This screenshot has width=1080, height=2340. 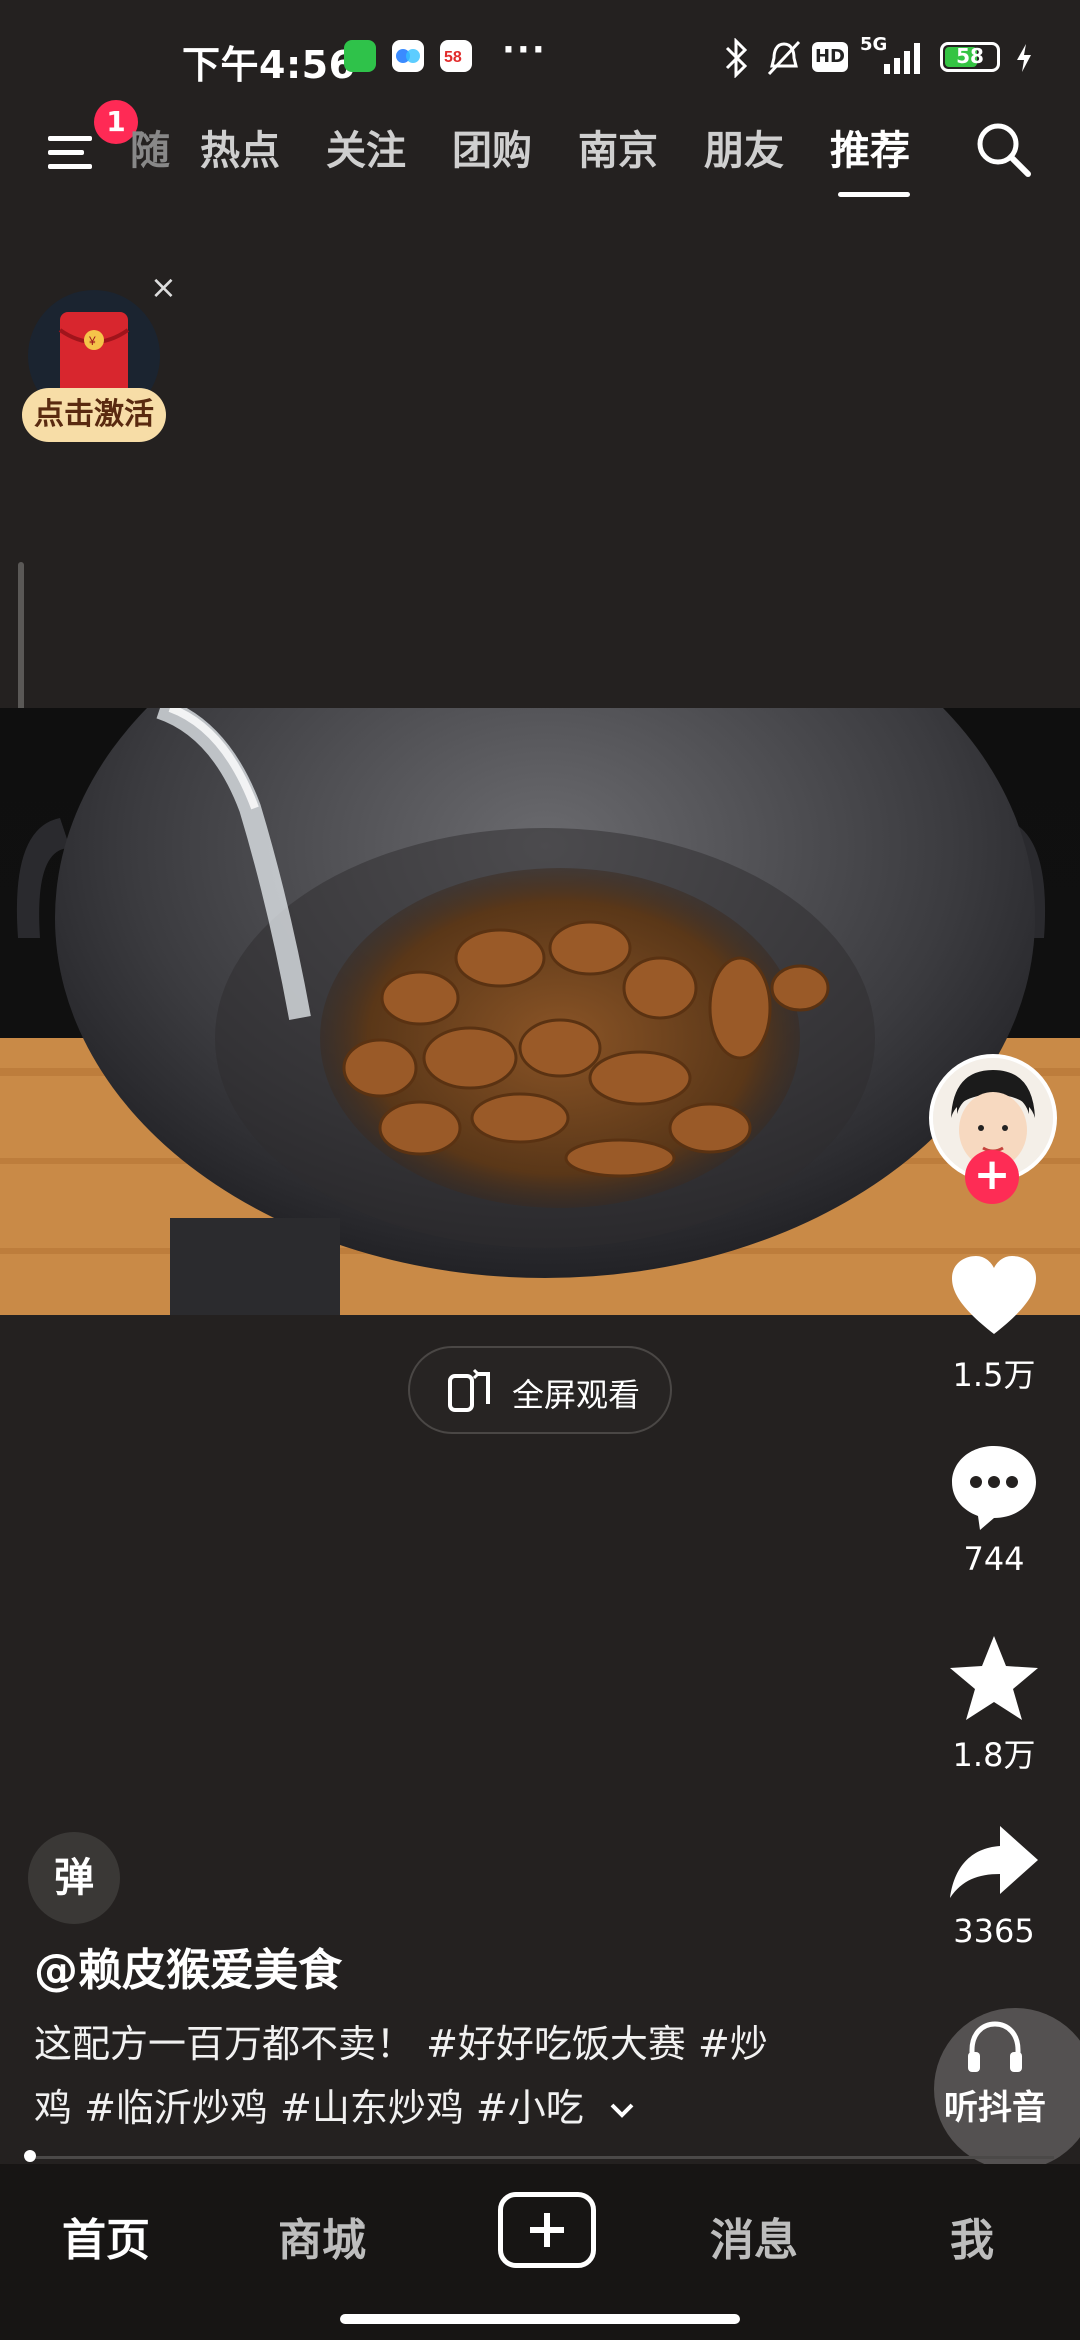 I want to click on progress-handle, so click(x=30, y=2156).